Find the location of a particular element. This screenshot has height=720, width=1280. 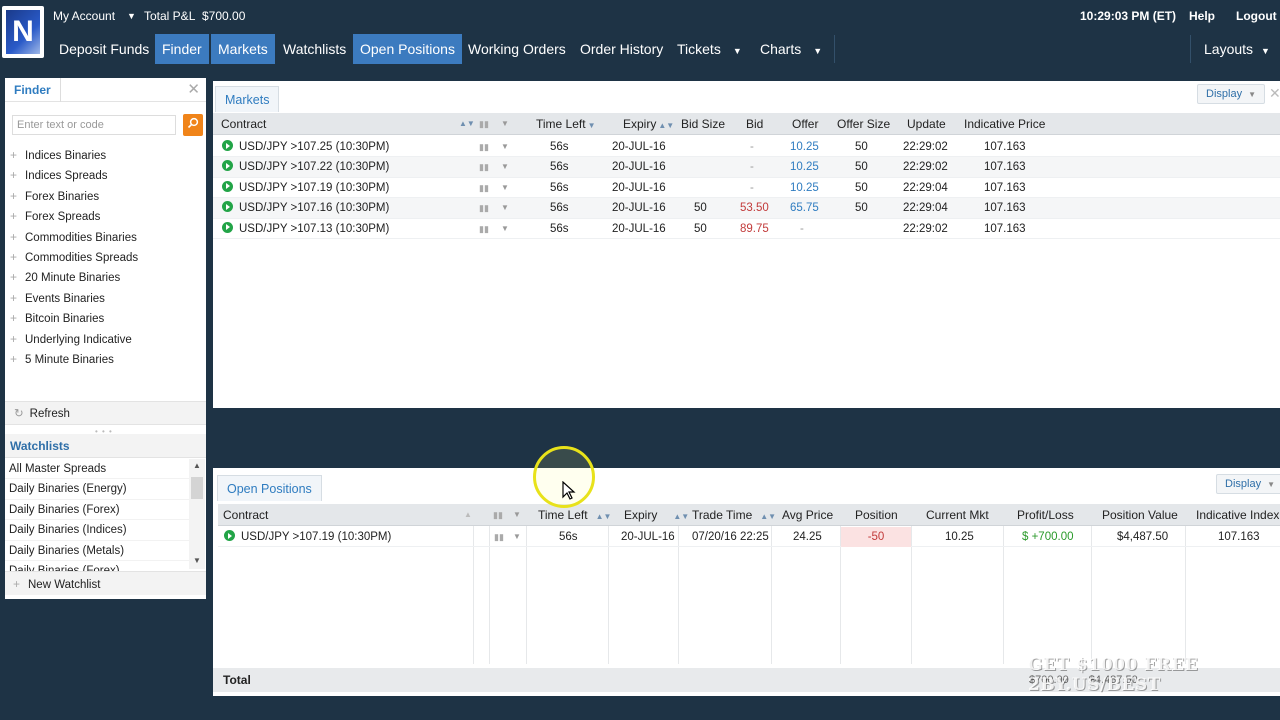

nav-order-history: Order History is located at coordinates (621, 49).